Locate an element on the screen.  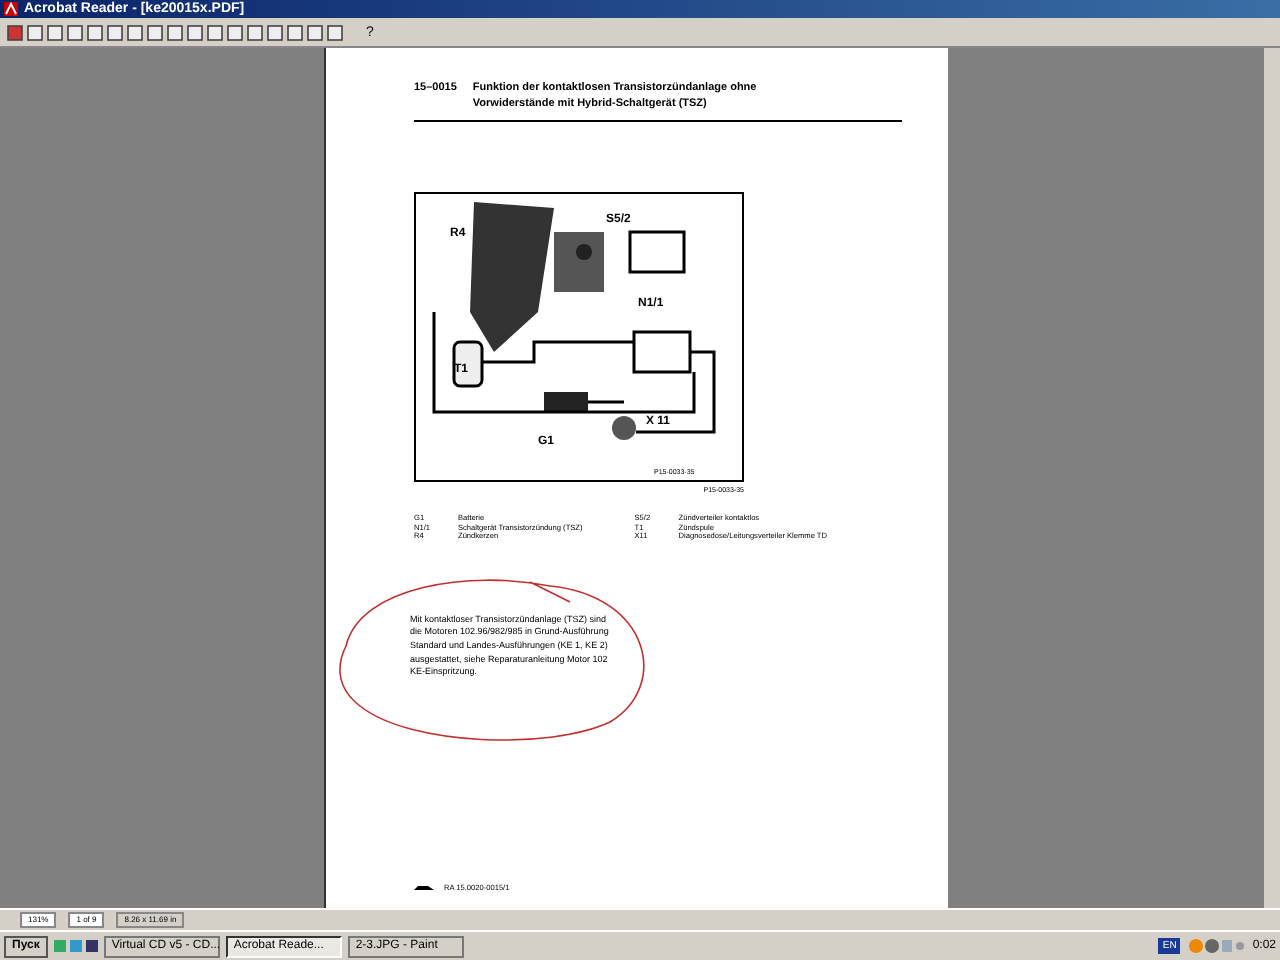
quick-launch-icons is located at coordinates (75, 946).